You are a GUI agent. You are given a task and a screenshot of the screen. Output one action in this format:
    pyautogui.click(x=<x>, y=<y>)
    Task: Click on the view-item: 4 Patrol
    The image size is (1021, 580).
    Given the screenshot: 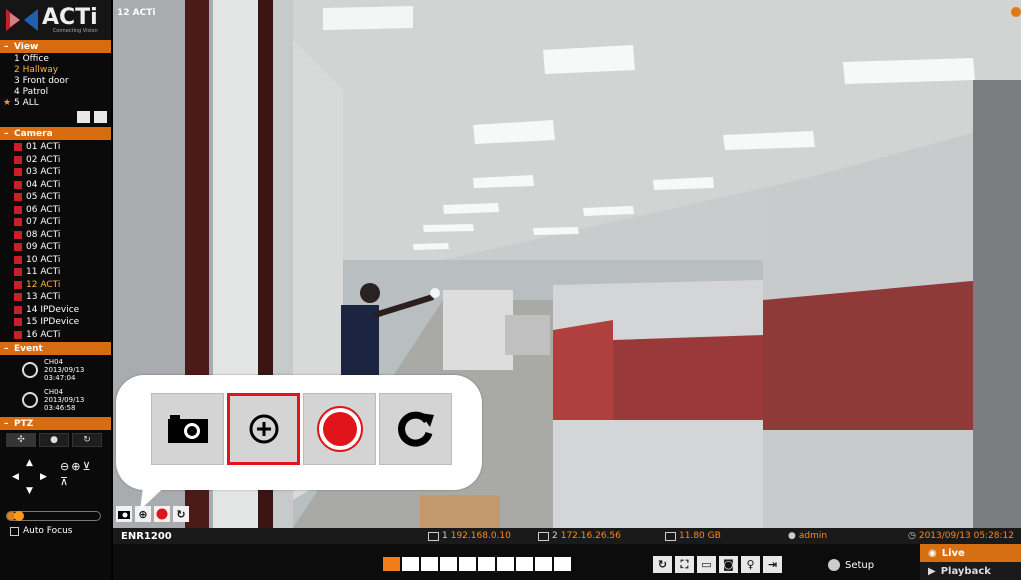 What is the action you would take?
    pyautogui.click(x=62, y=92)
    